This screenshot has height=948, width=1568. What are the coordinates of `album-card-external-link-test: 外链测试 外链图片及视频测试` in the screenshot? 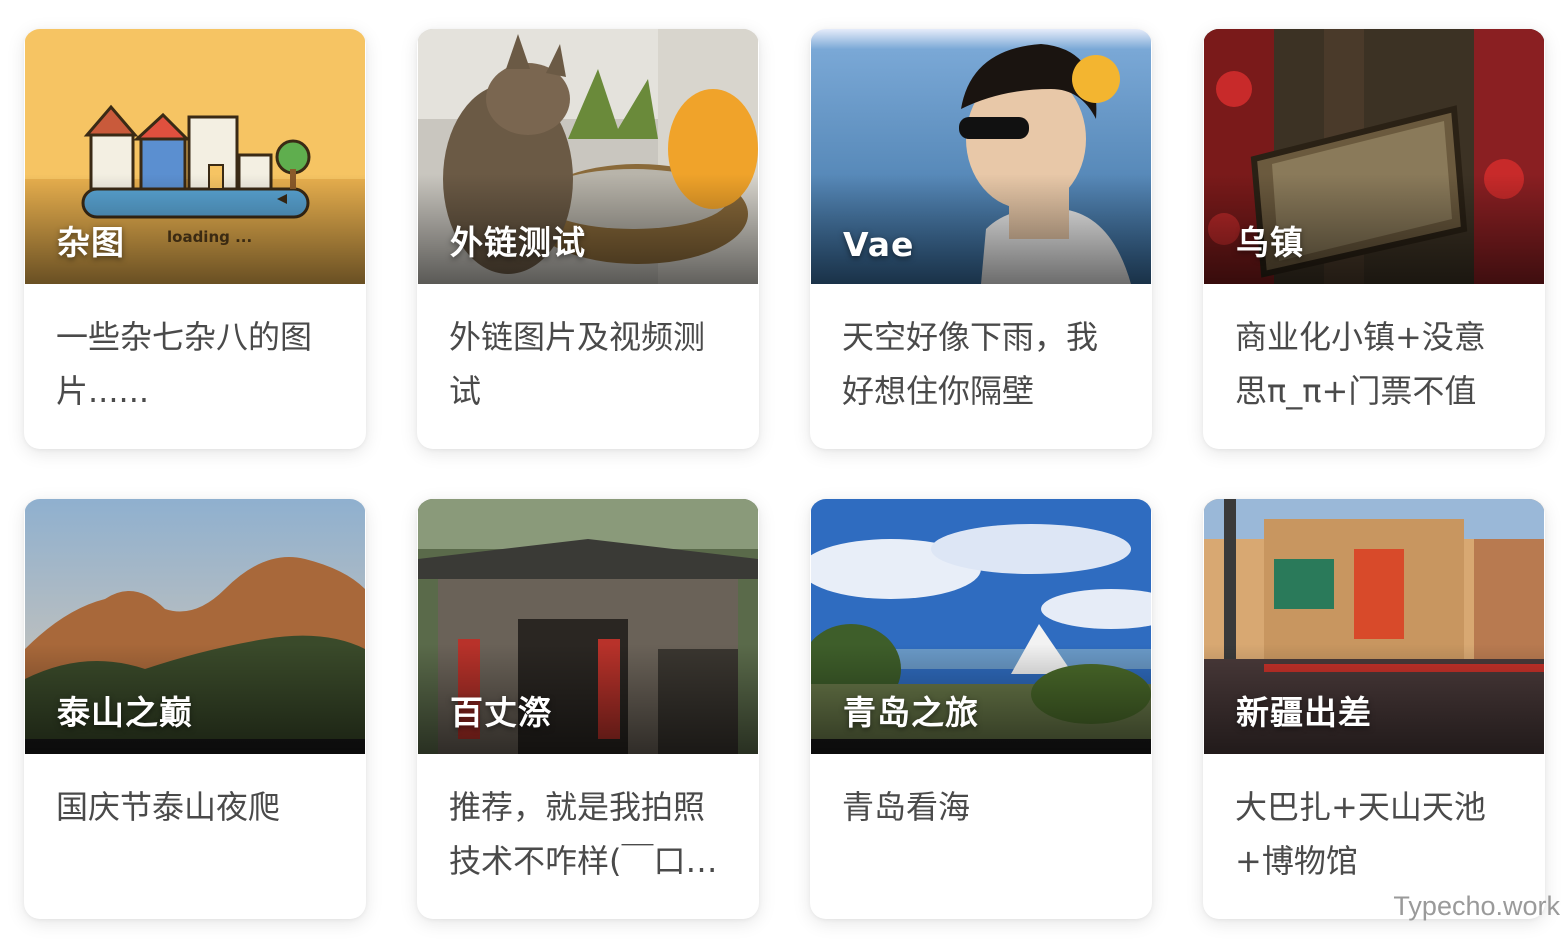 It's located at (588, 239).